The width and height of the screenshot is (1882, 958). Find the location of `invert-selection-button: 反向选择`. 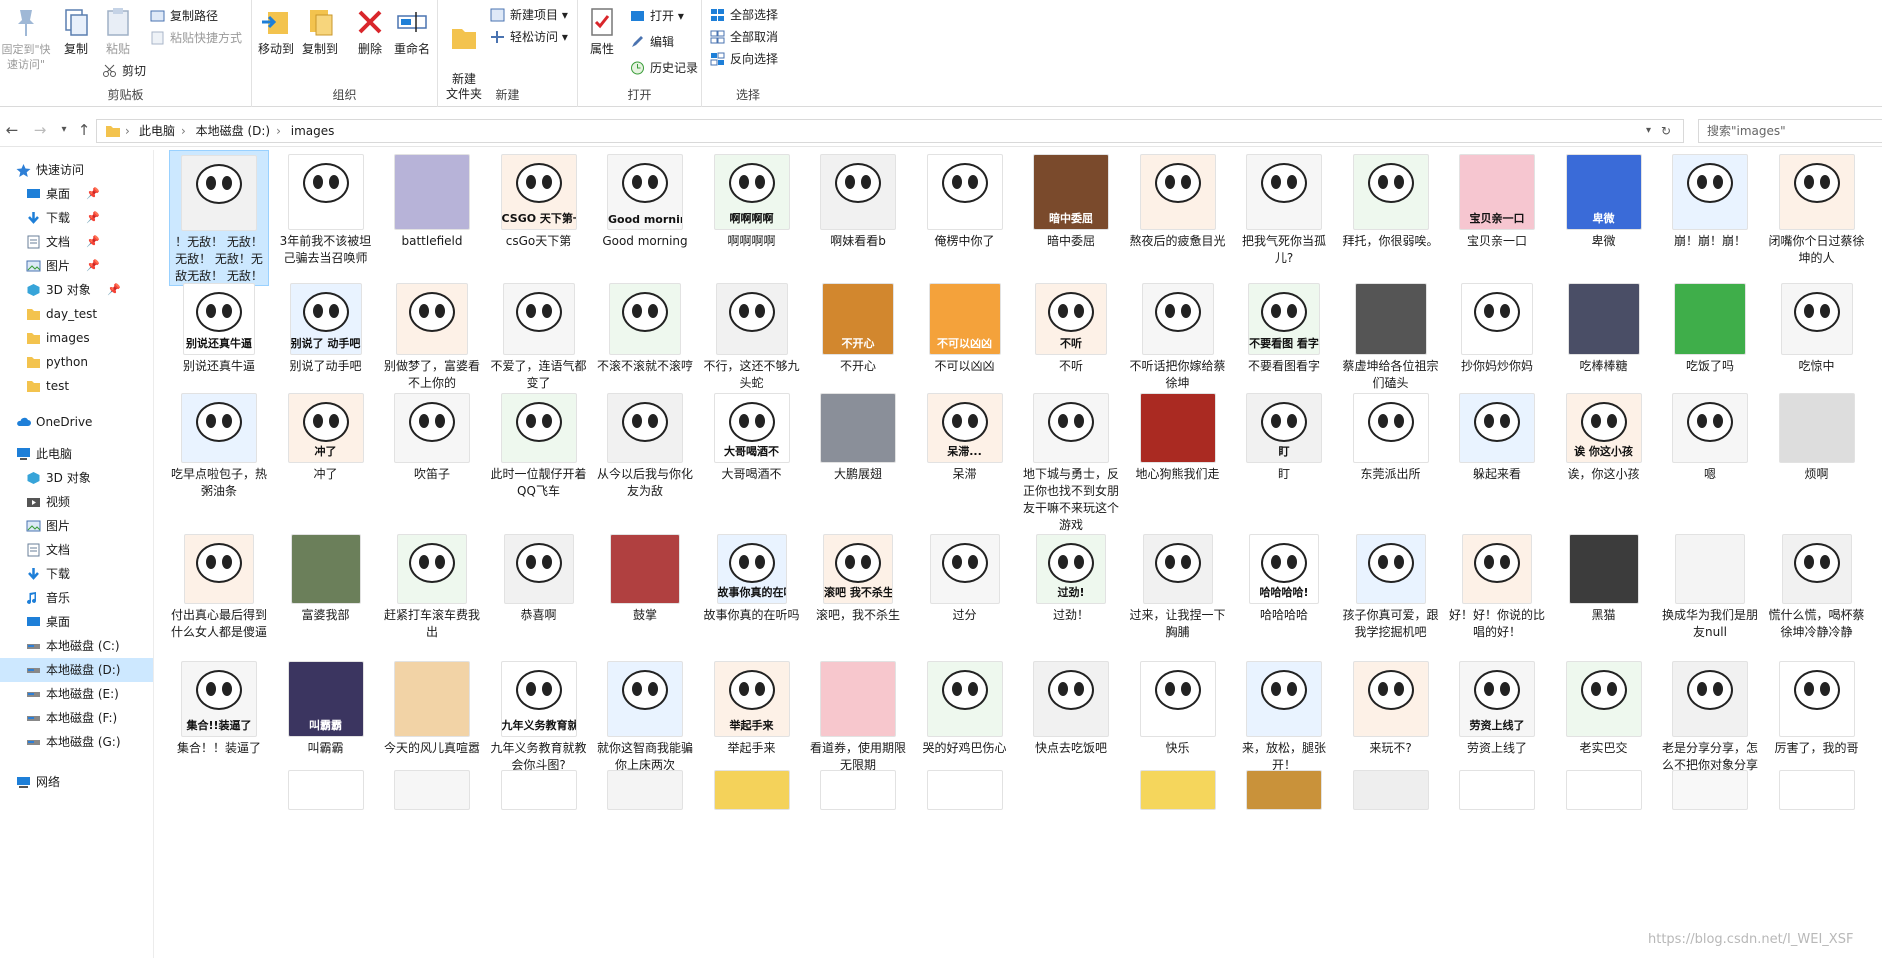

invert-selection-button: 反向选择 is located at coordinates (744, 59).